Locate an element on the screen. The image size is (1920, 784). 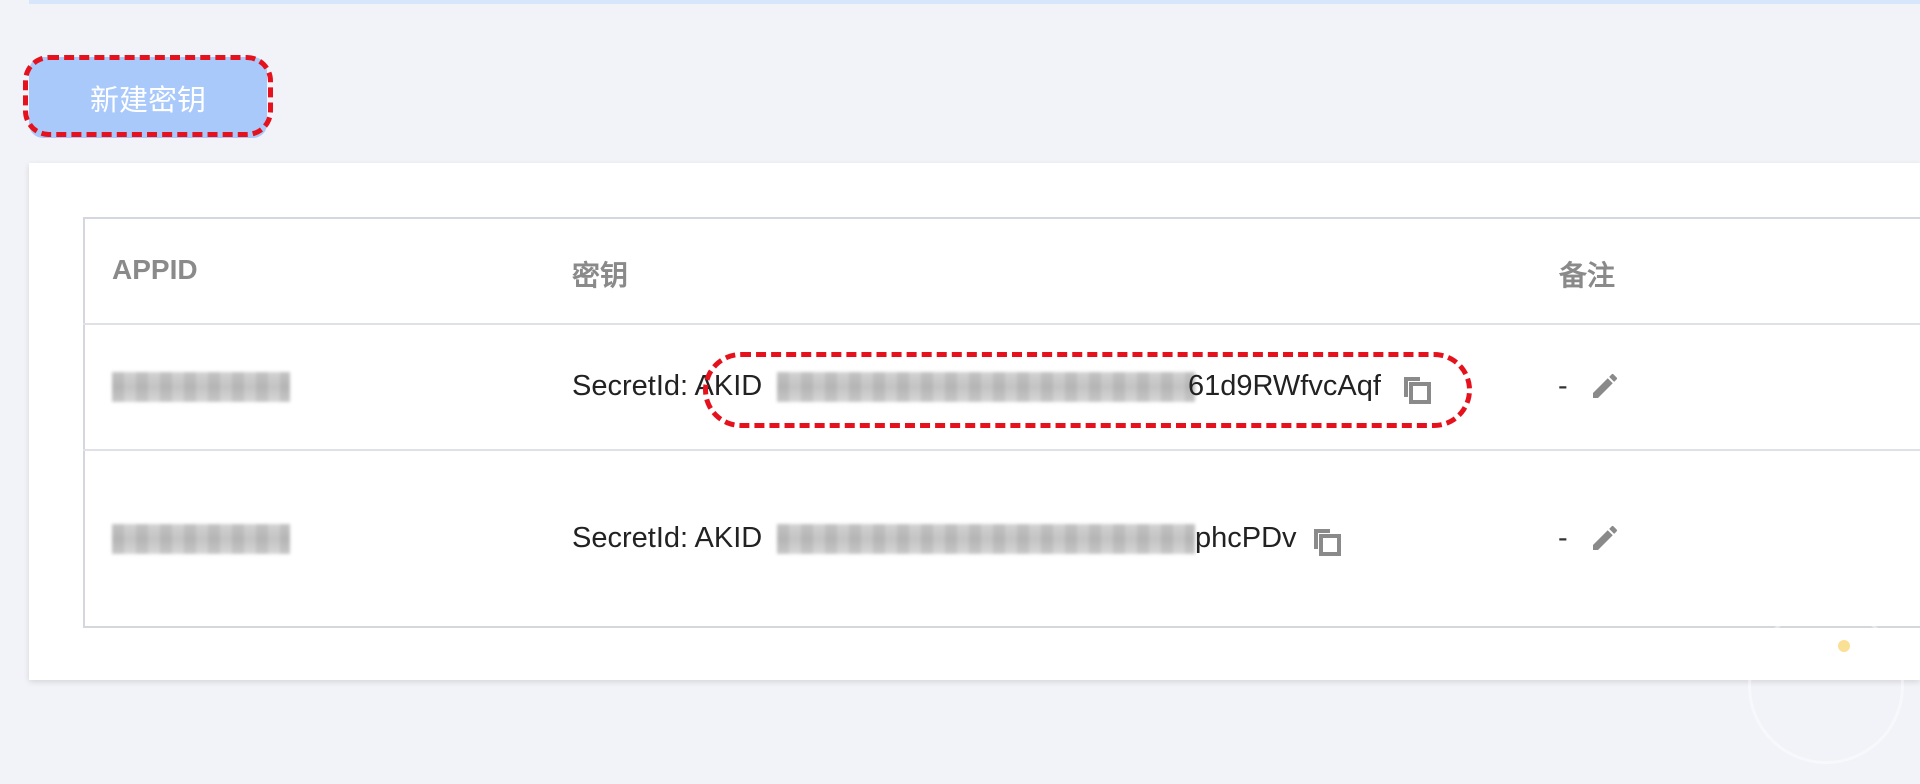
column-header-key: 密钥 is located at coordinates (600, 275).